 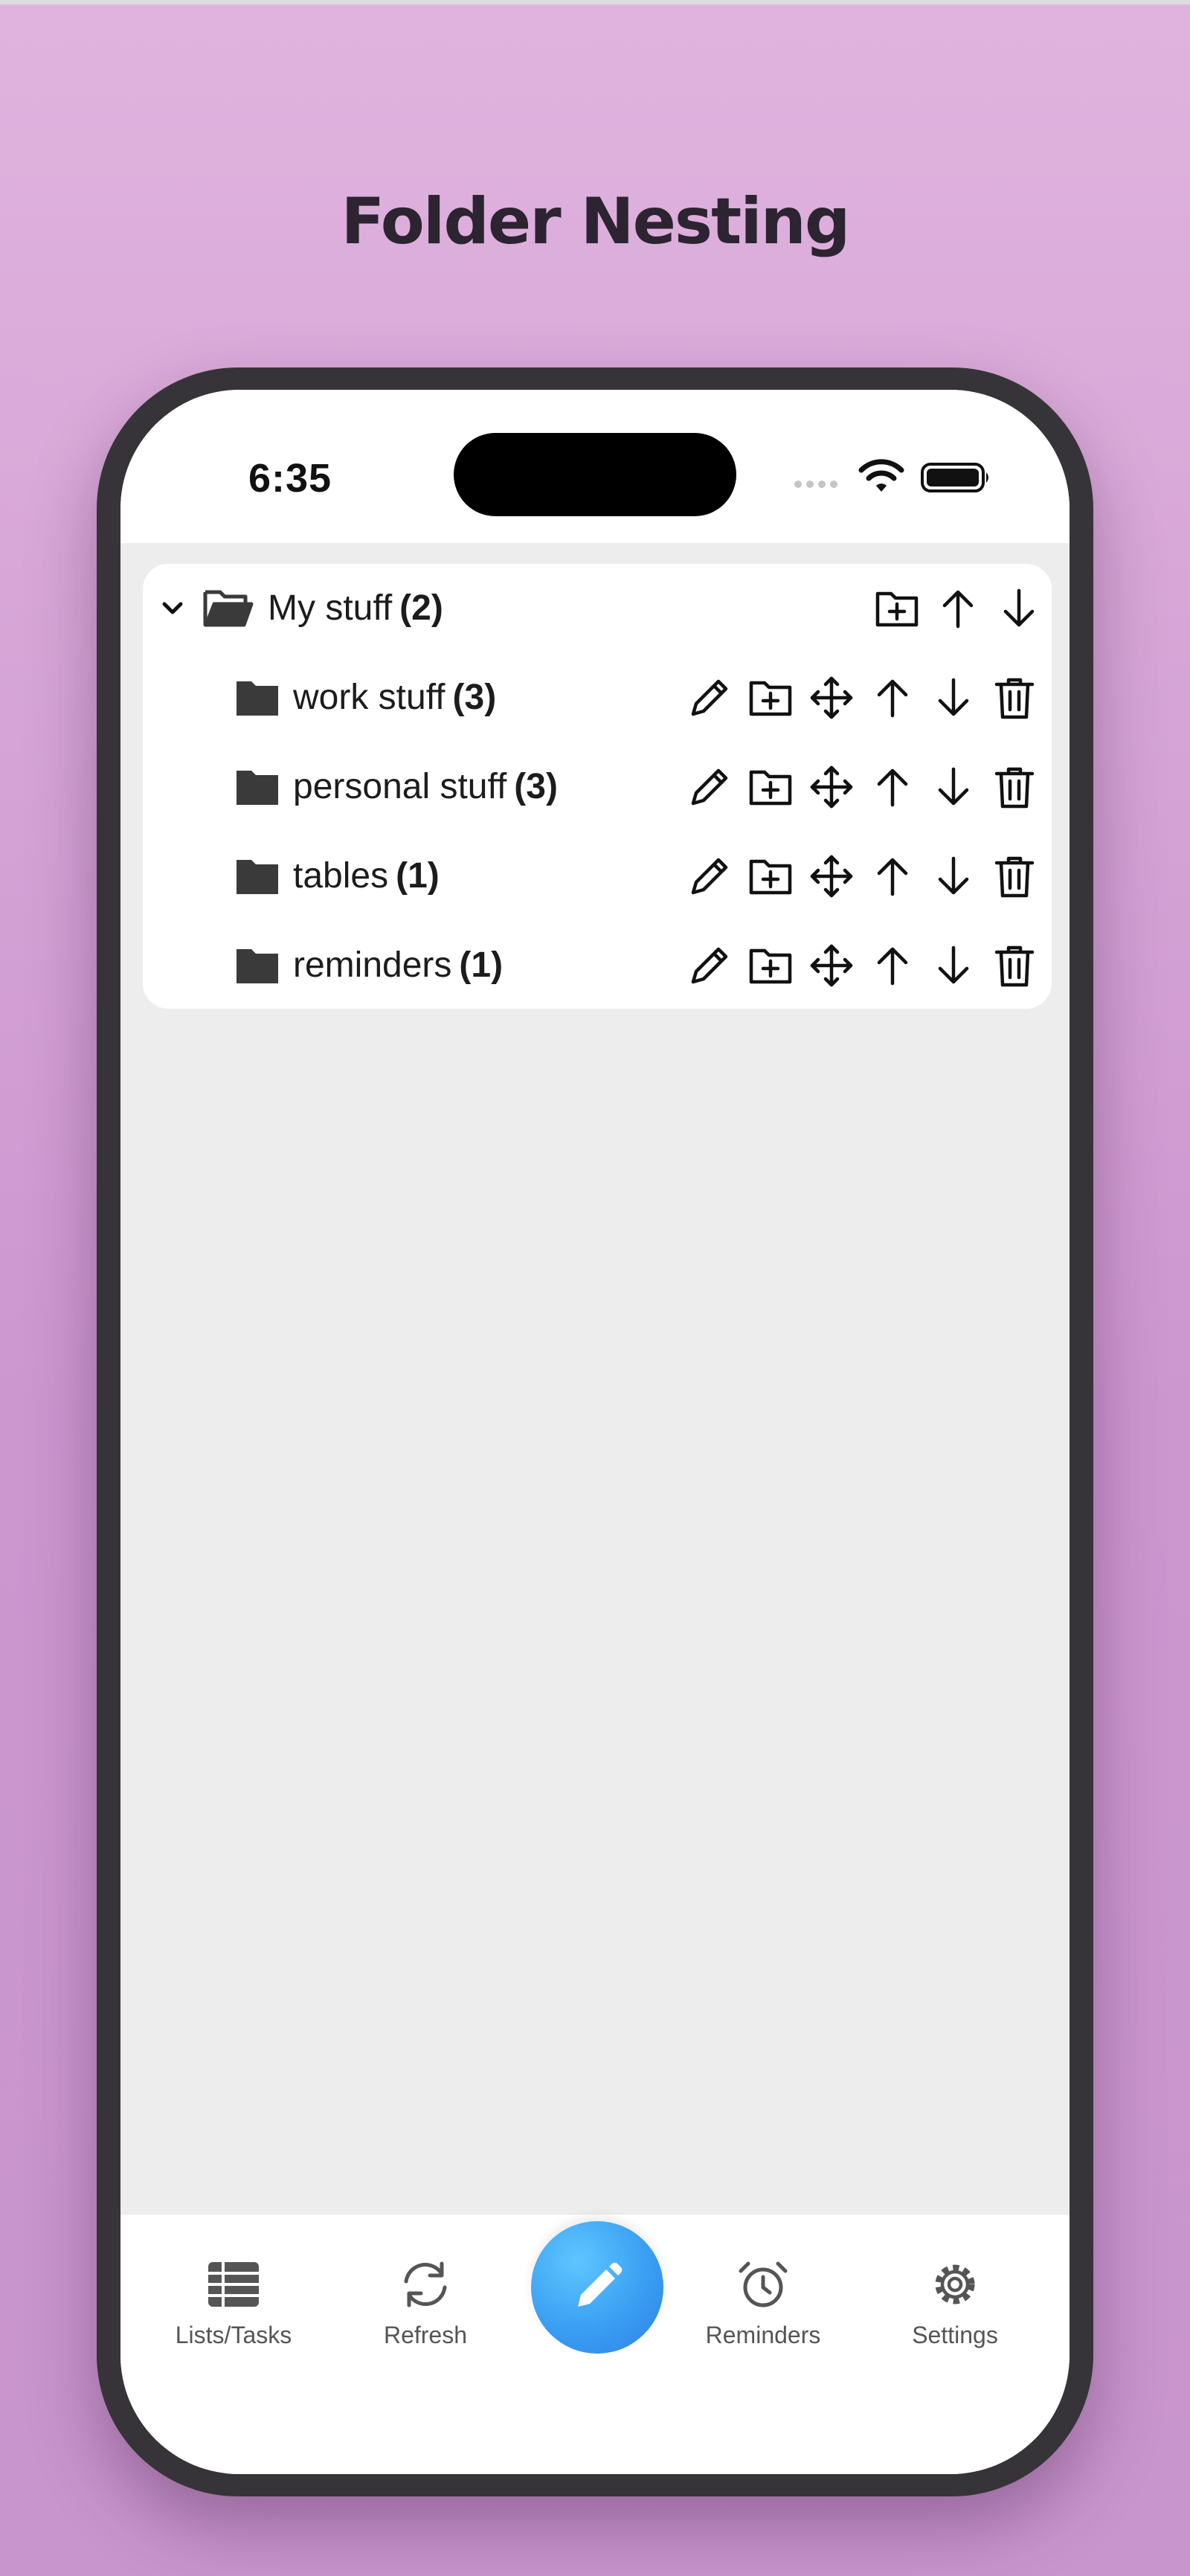 I want to click on dynamic-island, so click(x=595, y=474).